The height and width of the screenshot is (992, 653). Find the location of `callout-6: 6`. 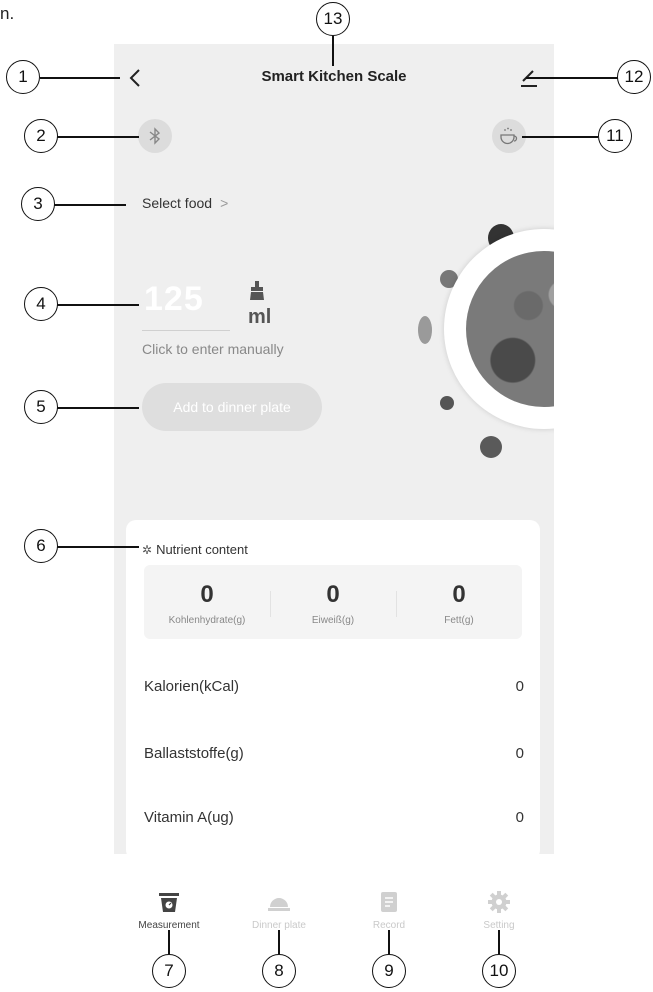

callout-6: 6 is located at coordinates (41, 546).